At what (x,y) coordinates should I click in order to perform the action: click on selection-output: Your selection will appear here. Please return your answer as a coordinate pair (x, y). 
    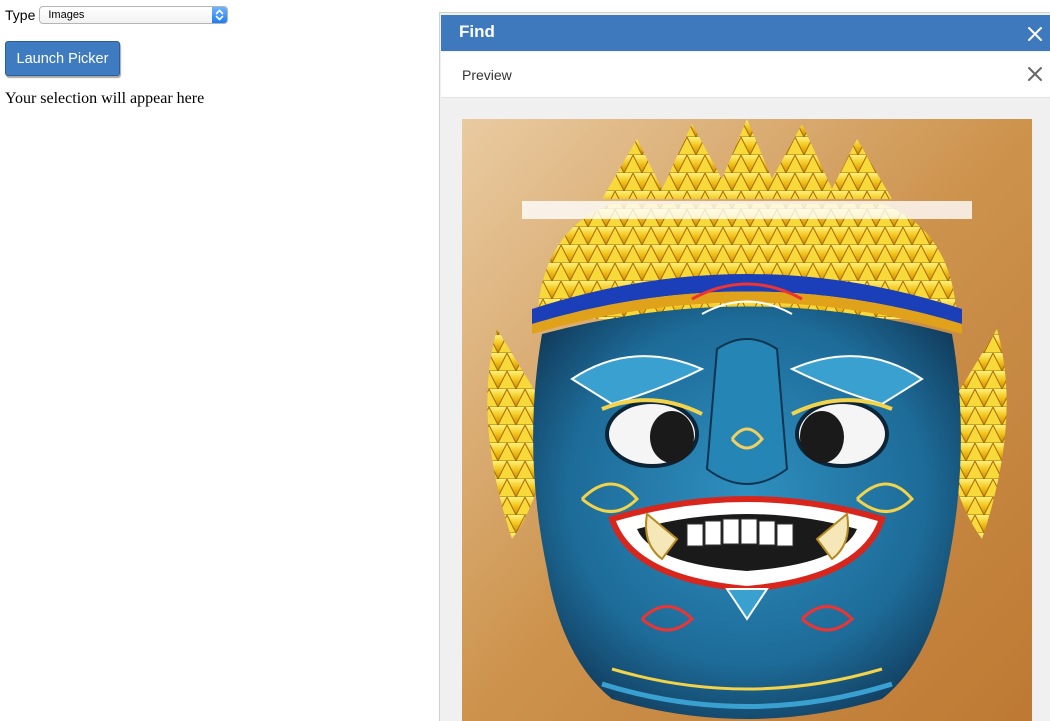
    Looking at the image, I should click on (105, 98).